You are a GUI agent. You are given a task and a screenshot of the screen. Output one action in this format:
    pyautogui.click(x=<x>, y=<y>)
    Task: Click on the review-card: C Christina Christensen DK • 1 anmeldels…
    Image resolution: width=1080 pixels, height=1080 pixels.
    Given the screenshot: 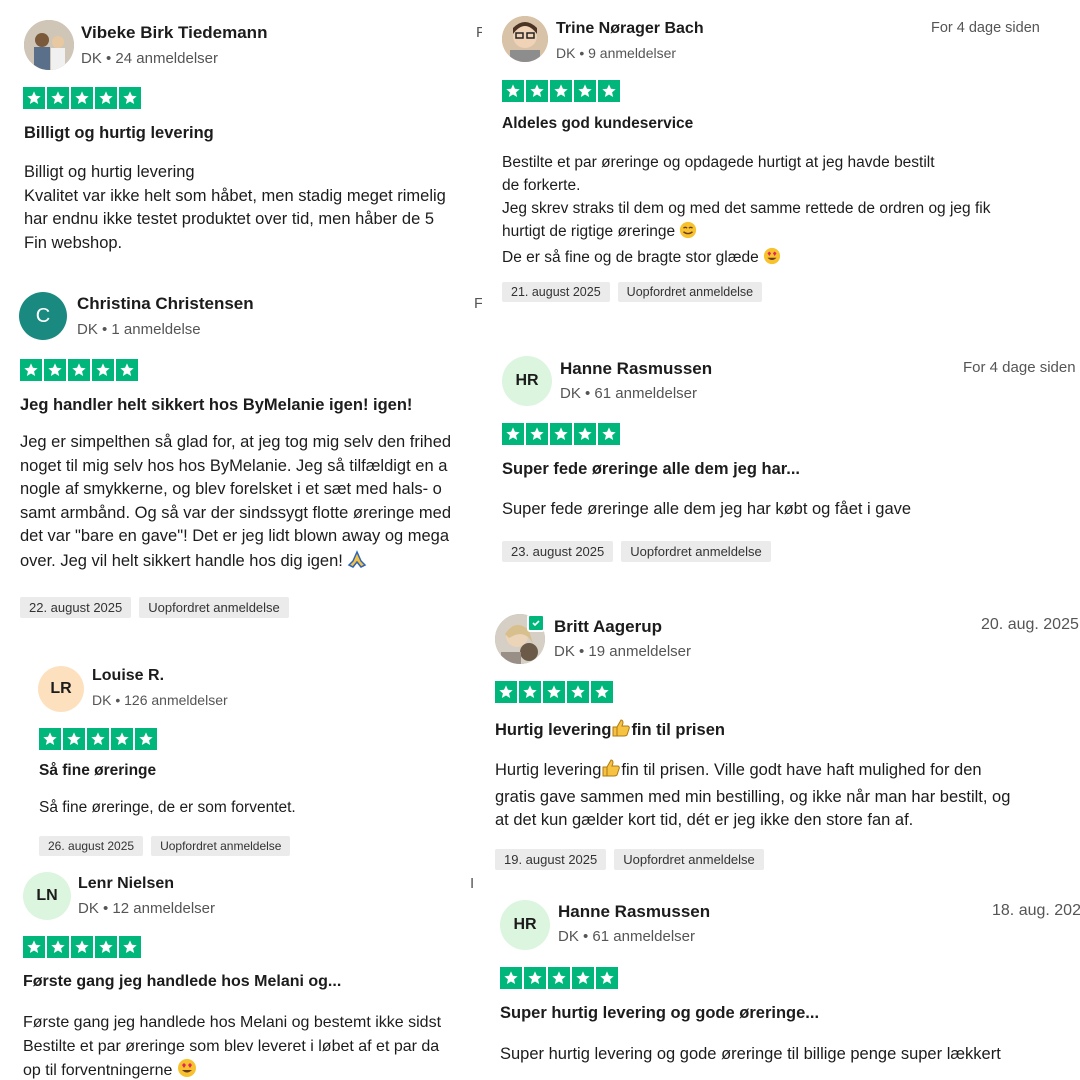 What is the action you would take?
    pyautogui.click(x=250, y=457)
    